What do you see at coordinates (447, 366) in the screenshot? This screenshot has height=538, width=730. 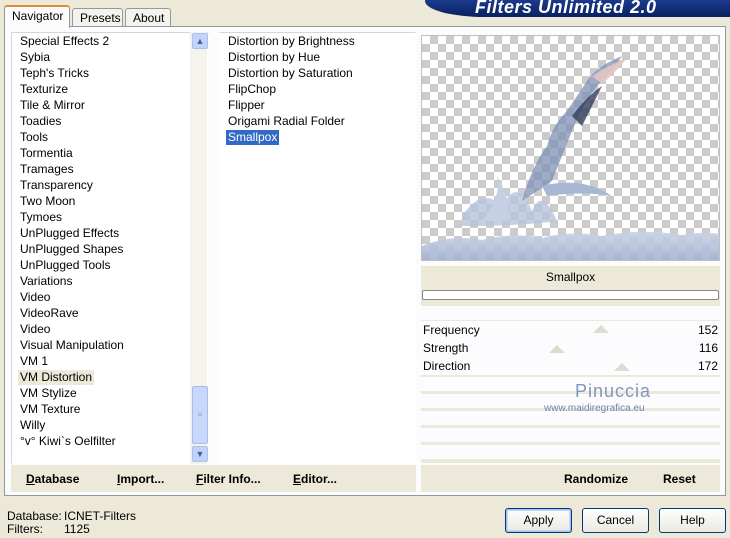 I see `param-label: Direction` at bounding box center [447, 366].